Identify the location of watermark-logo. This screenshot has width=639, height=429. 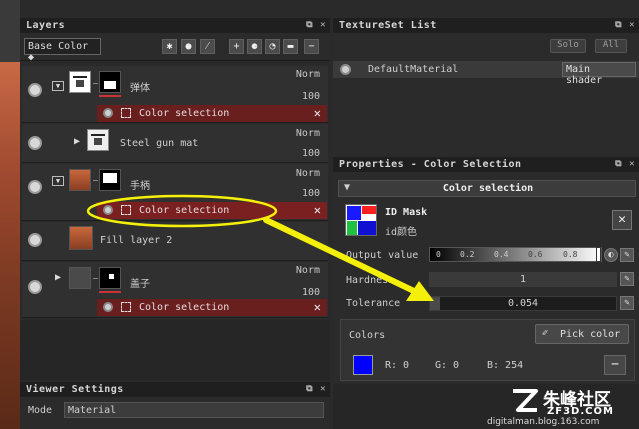
(525, 401).